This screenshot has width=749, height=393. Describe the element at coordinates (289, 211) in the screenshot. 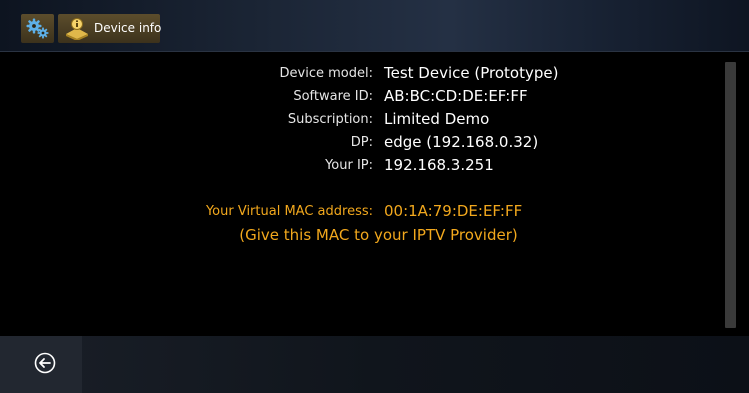

I see `virtual-mac-label: Your Virtual MAC address:` at that location.